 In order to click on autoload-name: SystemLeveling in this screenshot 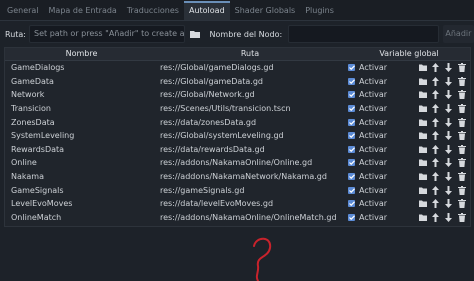, I will do `click(78, 135)`.